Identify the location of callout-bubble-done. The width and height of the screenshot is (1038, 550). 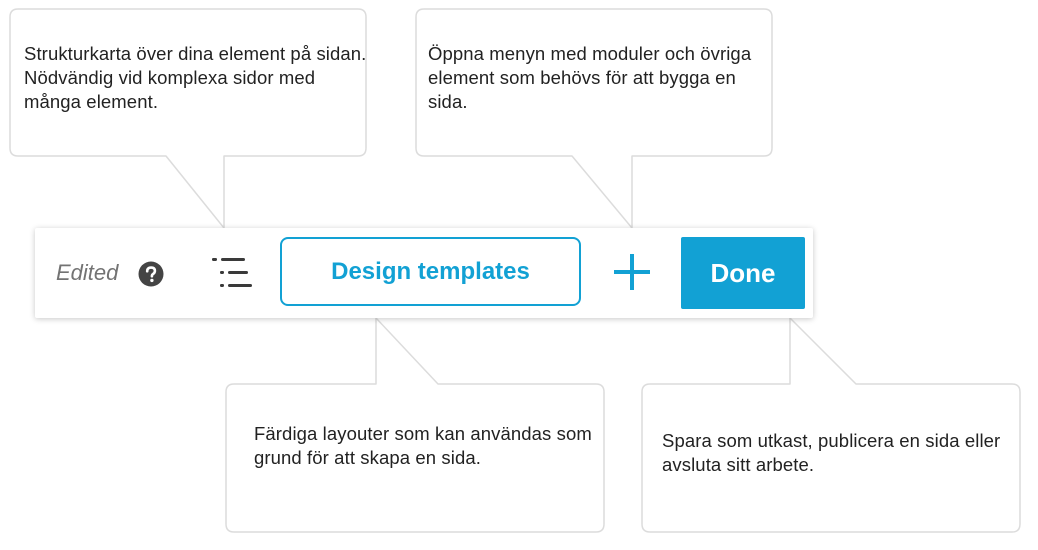
(831, 425).